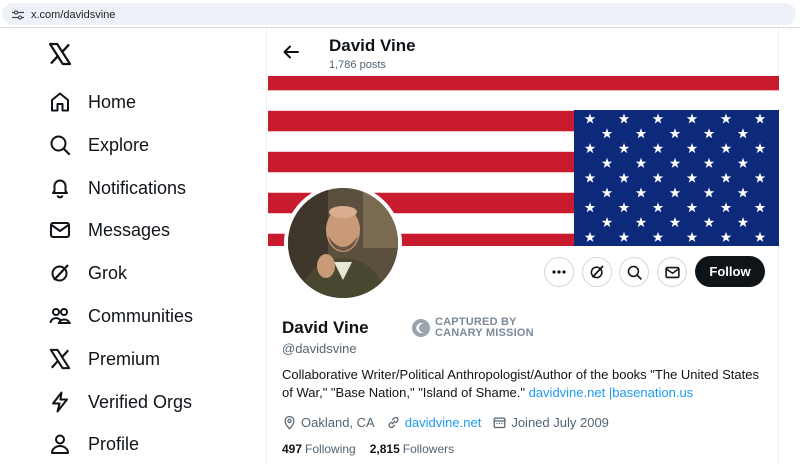  Describe the element at coordinates (60, 188) in the screenshot. I see `bell-icon` at that location.